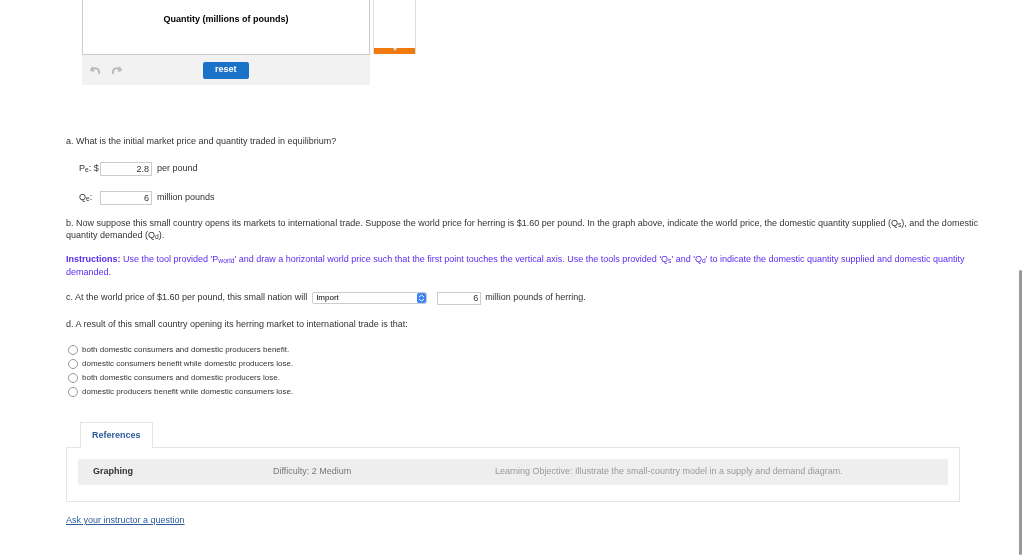  What do you see at coordinates (516, 265) in the screenshot?
I see `instructions-text: Instructions: Use the tool provided 'P$_{world}$' and draw a horizontal world price such that the first point touches the vertical axis. Use the tools provided 'Q$_{s}$' and 'Q$_{d}$' to indicate the domestic quantity supplied and domestic quantity demanded.` at bounding box center [516, 265].